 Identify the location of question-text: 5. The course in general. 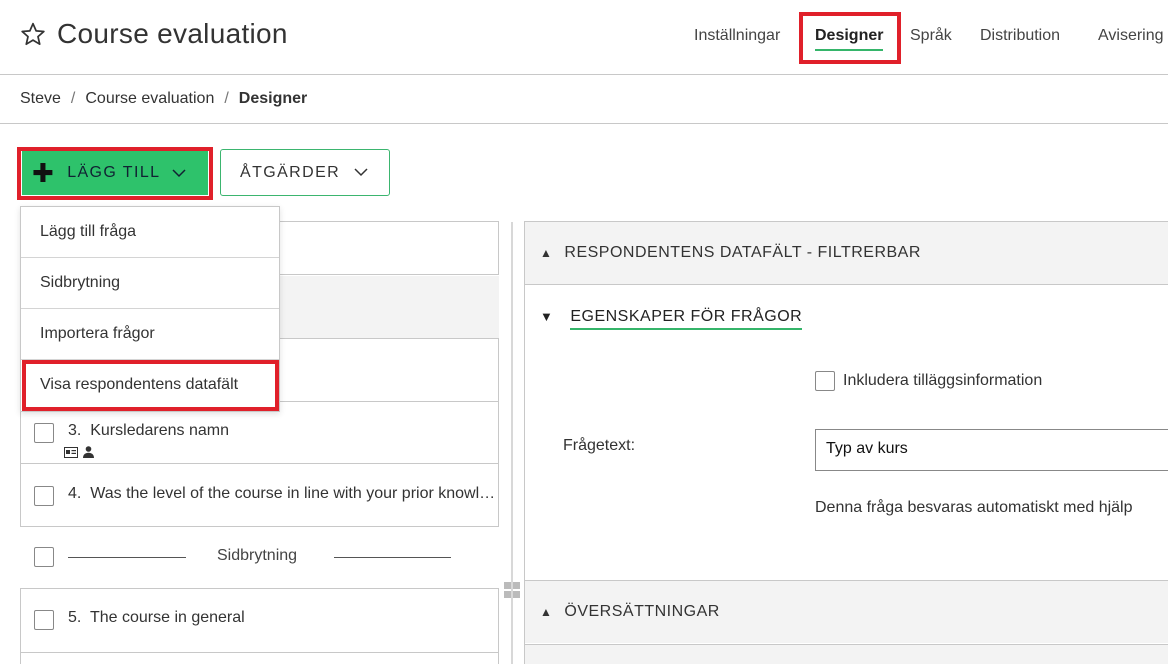
(156, 618).